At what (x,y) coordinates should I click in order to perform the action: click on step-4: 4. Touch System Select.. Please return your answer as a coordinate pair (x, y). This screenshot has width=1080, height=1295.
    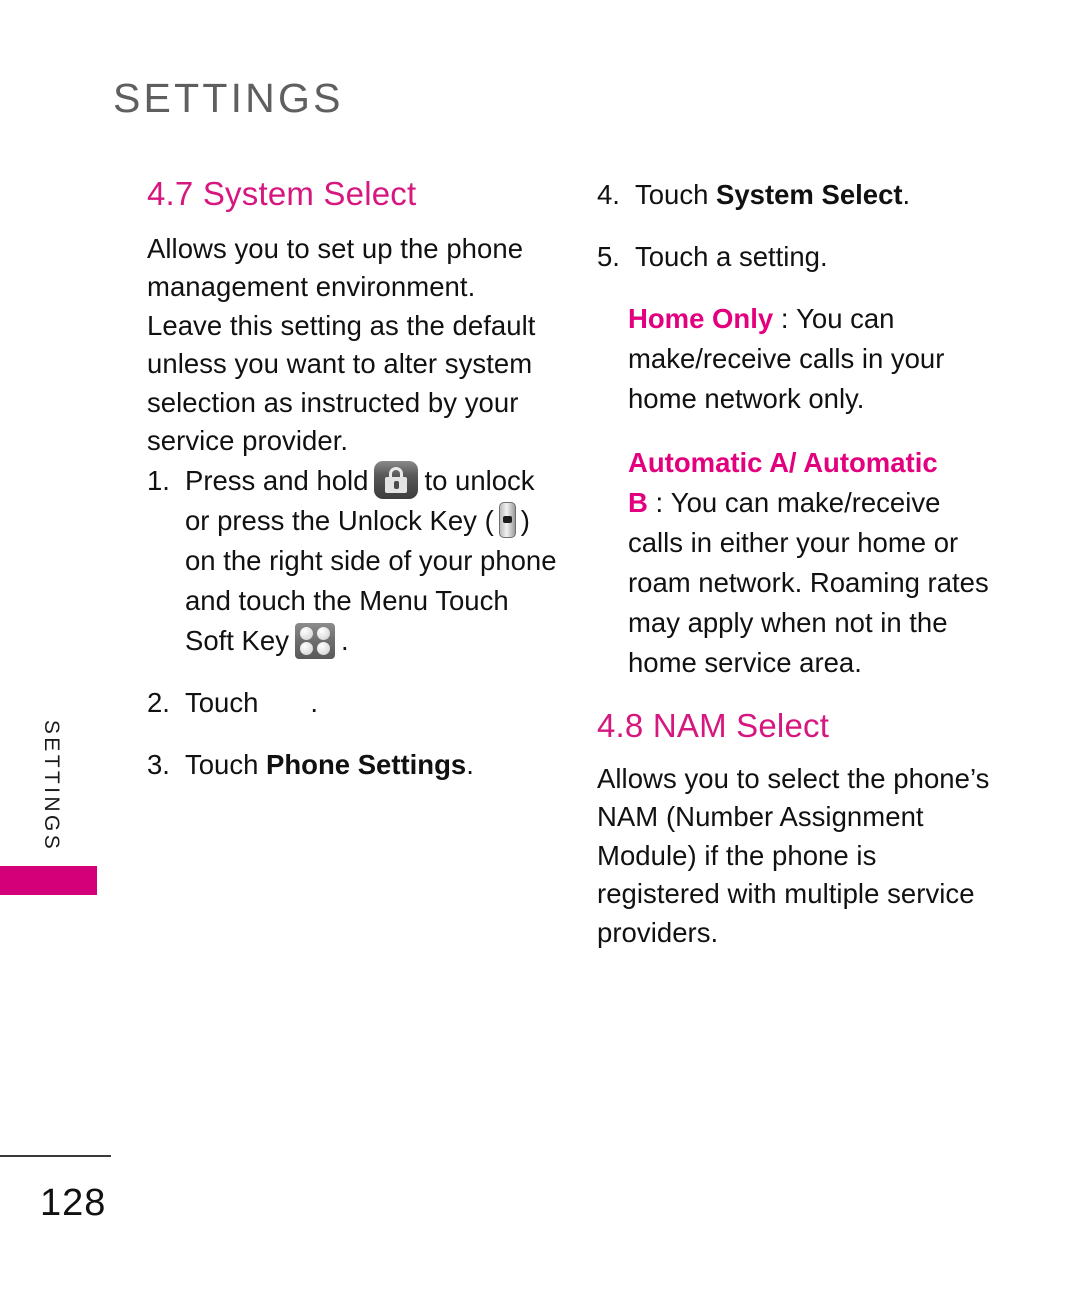
    Looking at the image, I should click on (797, 195).